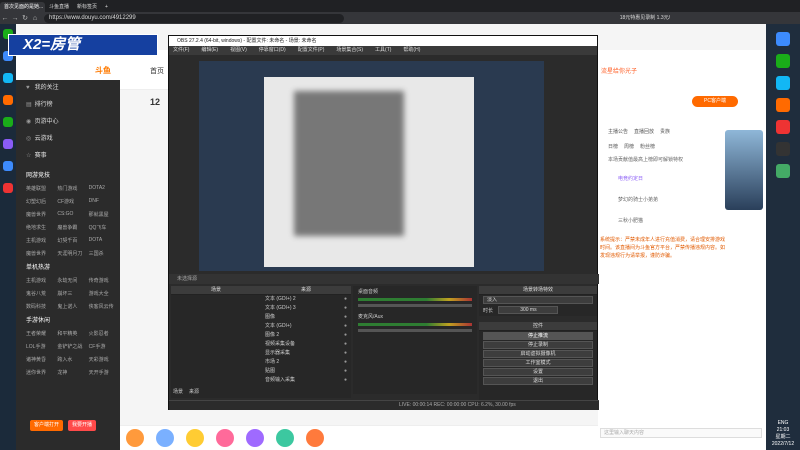  What do you see at coordinates (538, 372) in the screenshot?
I see `settings-button: 设置` at bounding box center [538, 372].